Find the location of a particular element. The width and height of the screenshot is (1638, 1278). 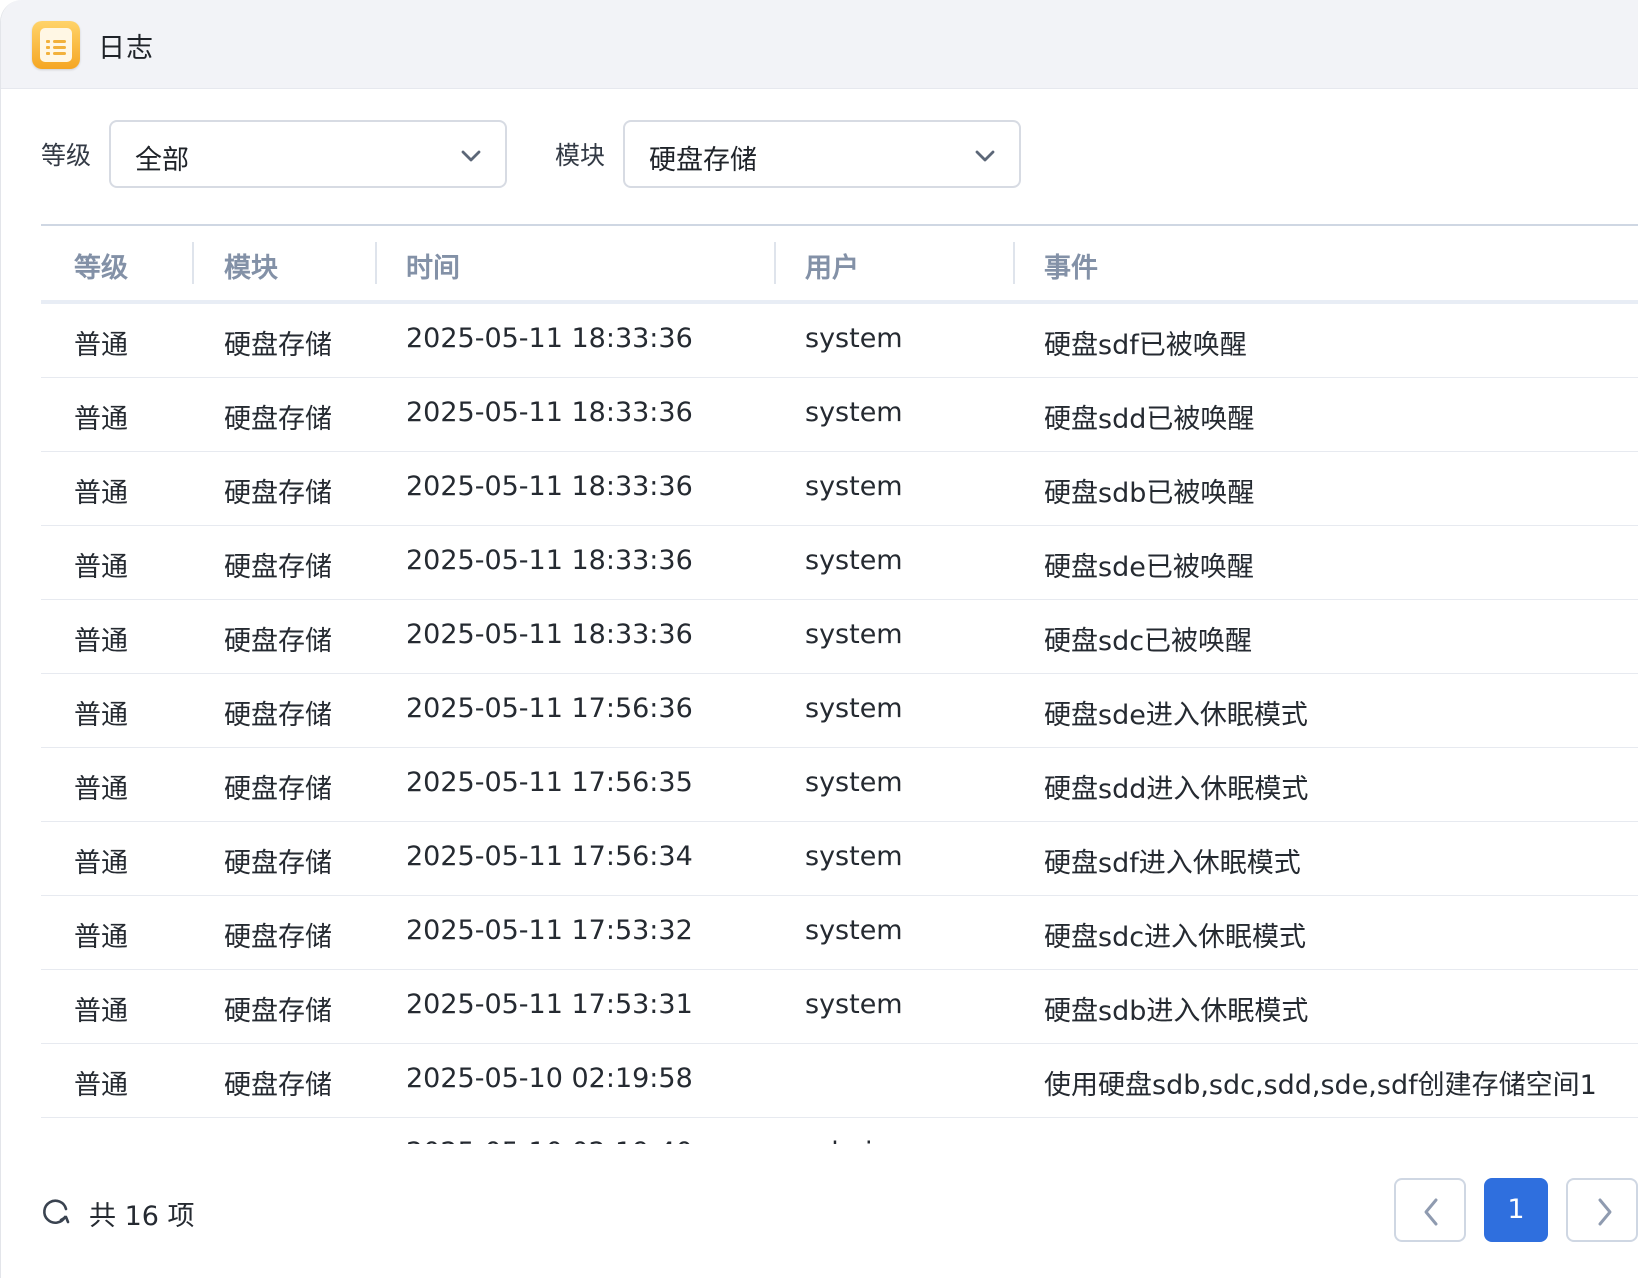

table-header: 等级 模块 时间 用户 事件 is located at coordinates (839, 265).